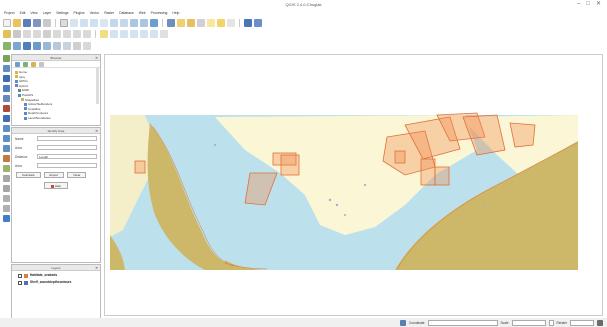  What do you see at coordinates (6, 128) in the screenshot?
I see `add-wms-layer-icon` at bounding box center [6, 128].